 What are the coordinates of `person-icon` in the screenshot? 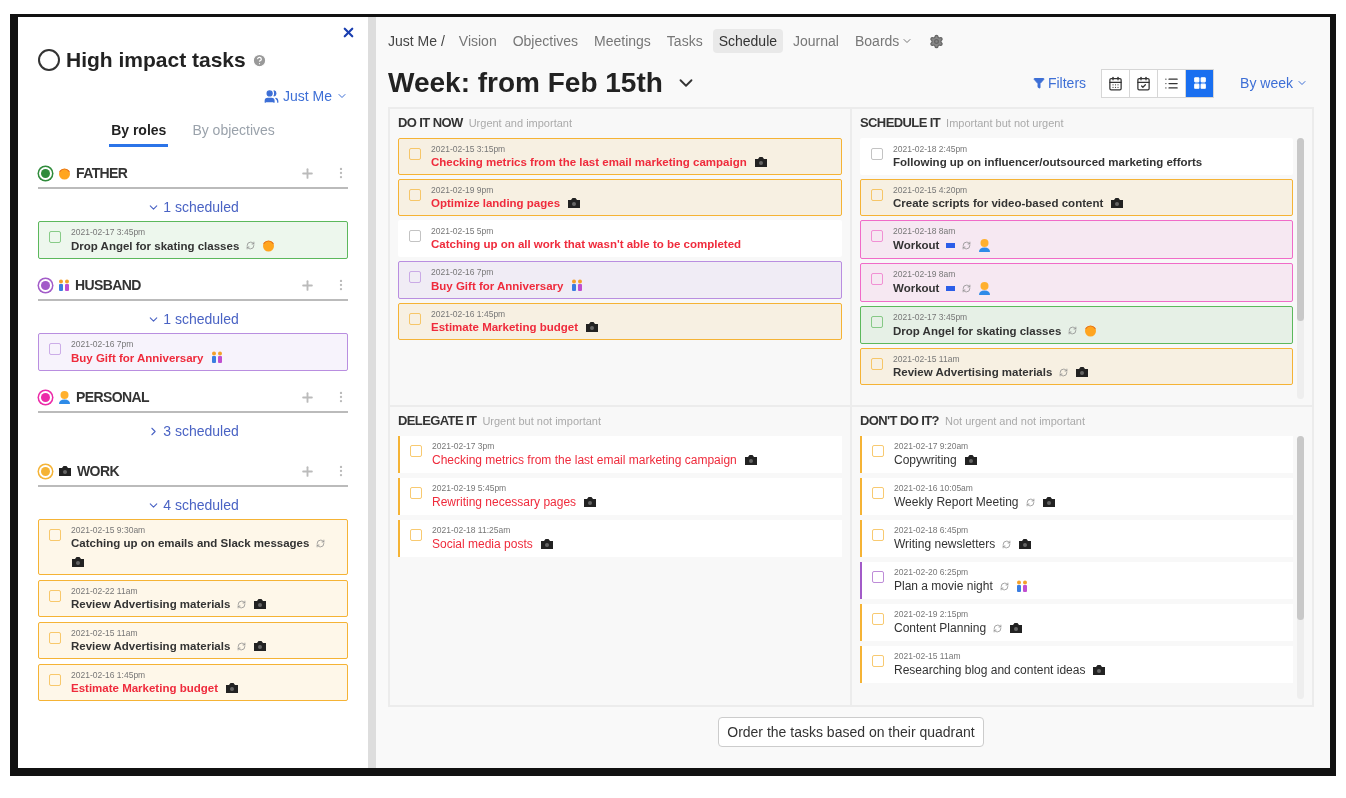 It's located at (985, 245).